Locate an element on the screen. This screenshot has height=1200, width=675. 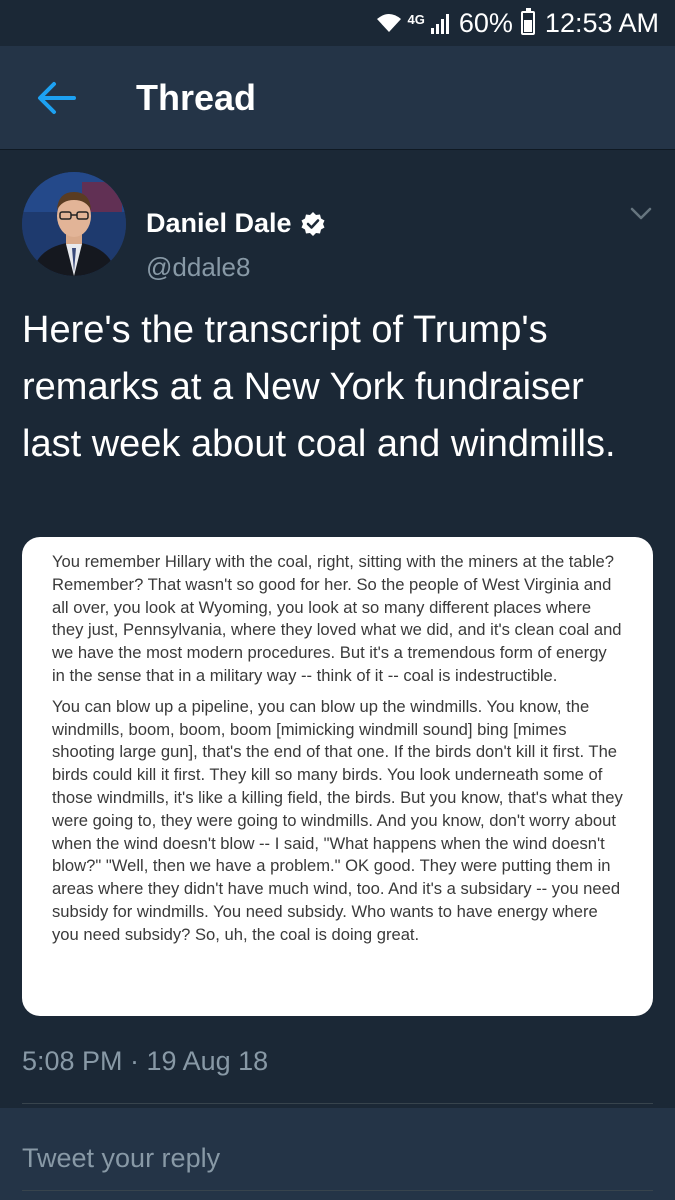
battery-percent: 60% is located at coordinates (485, 22).